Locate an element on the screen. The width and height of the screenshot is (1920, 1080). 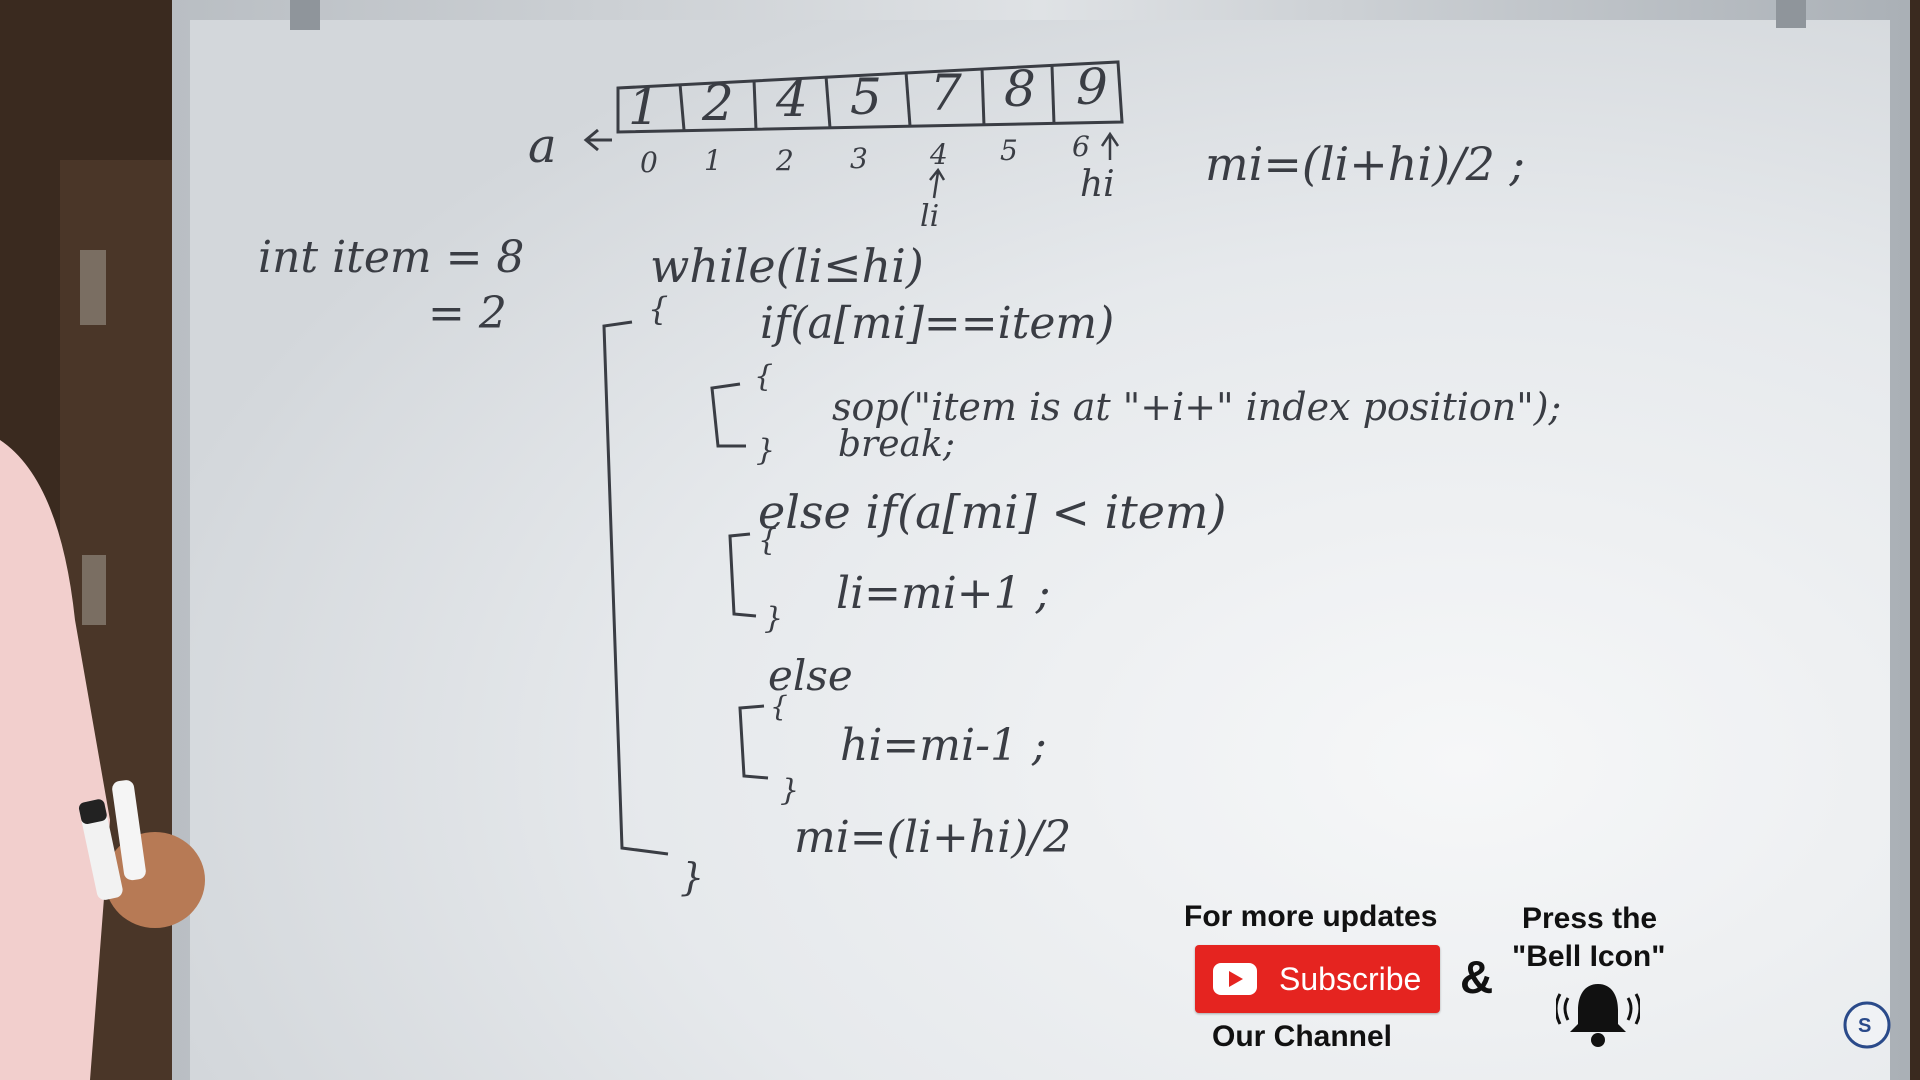
svg-text: S is located at coordinates (1864, 1026).